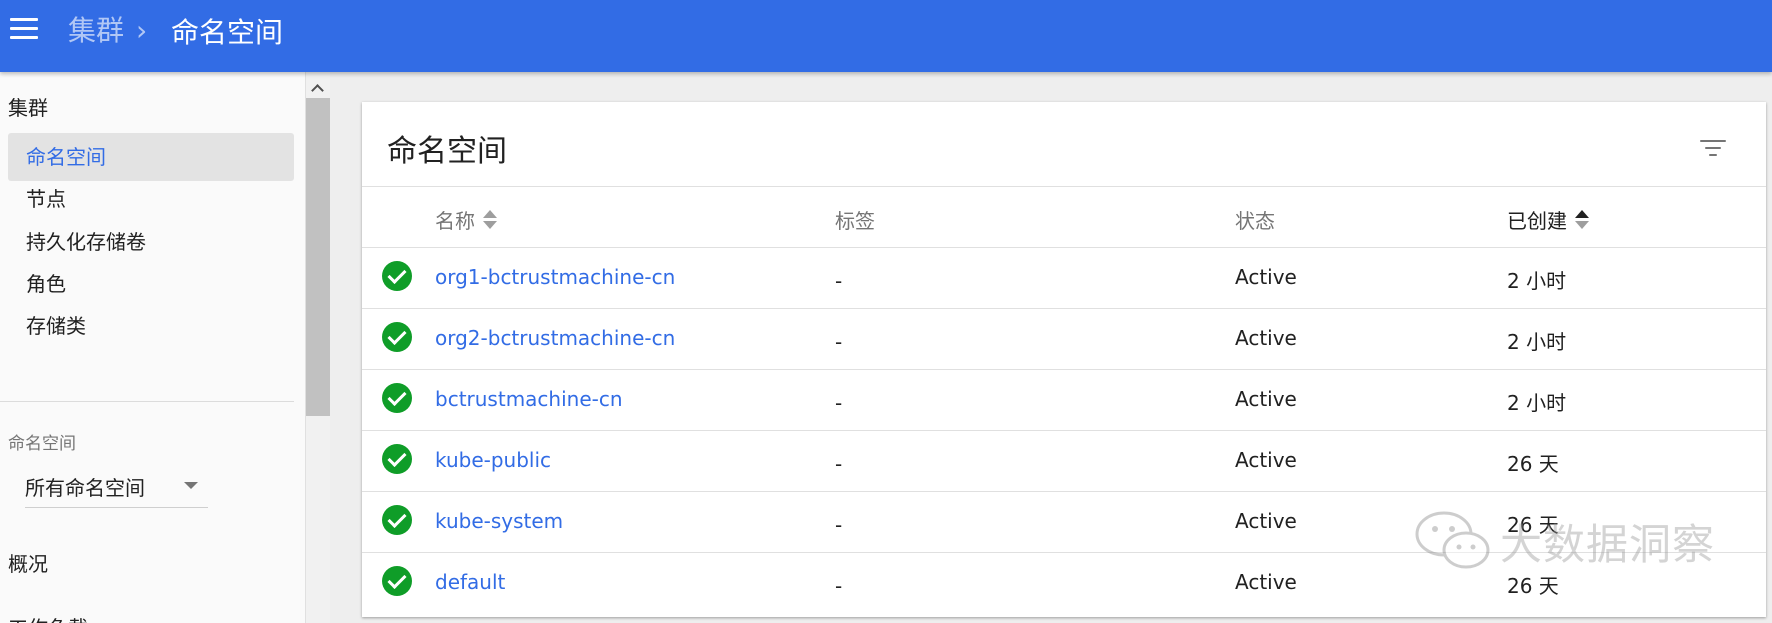 The width and height of the screenshot is (1772, 623). What do you see at coordinates (855, 221) in the screenshot?
I see `column-header-labels: 标签` at bounding box center [855, 221].